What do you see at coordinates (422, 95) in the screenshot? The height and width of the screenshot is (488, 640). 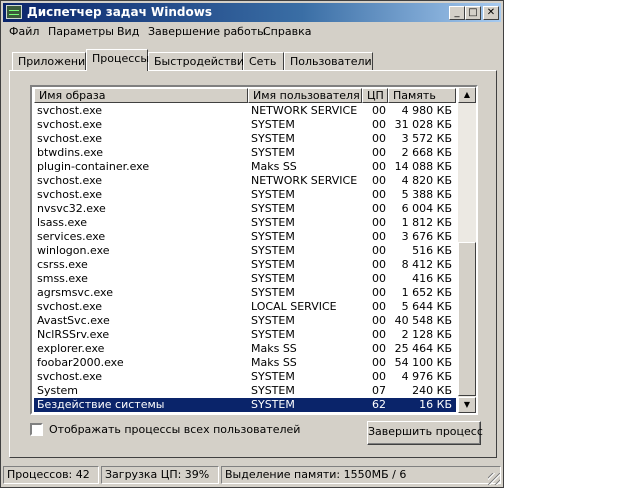 I see `column-memory: Память` at bounding box center [422, 95].